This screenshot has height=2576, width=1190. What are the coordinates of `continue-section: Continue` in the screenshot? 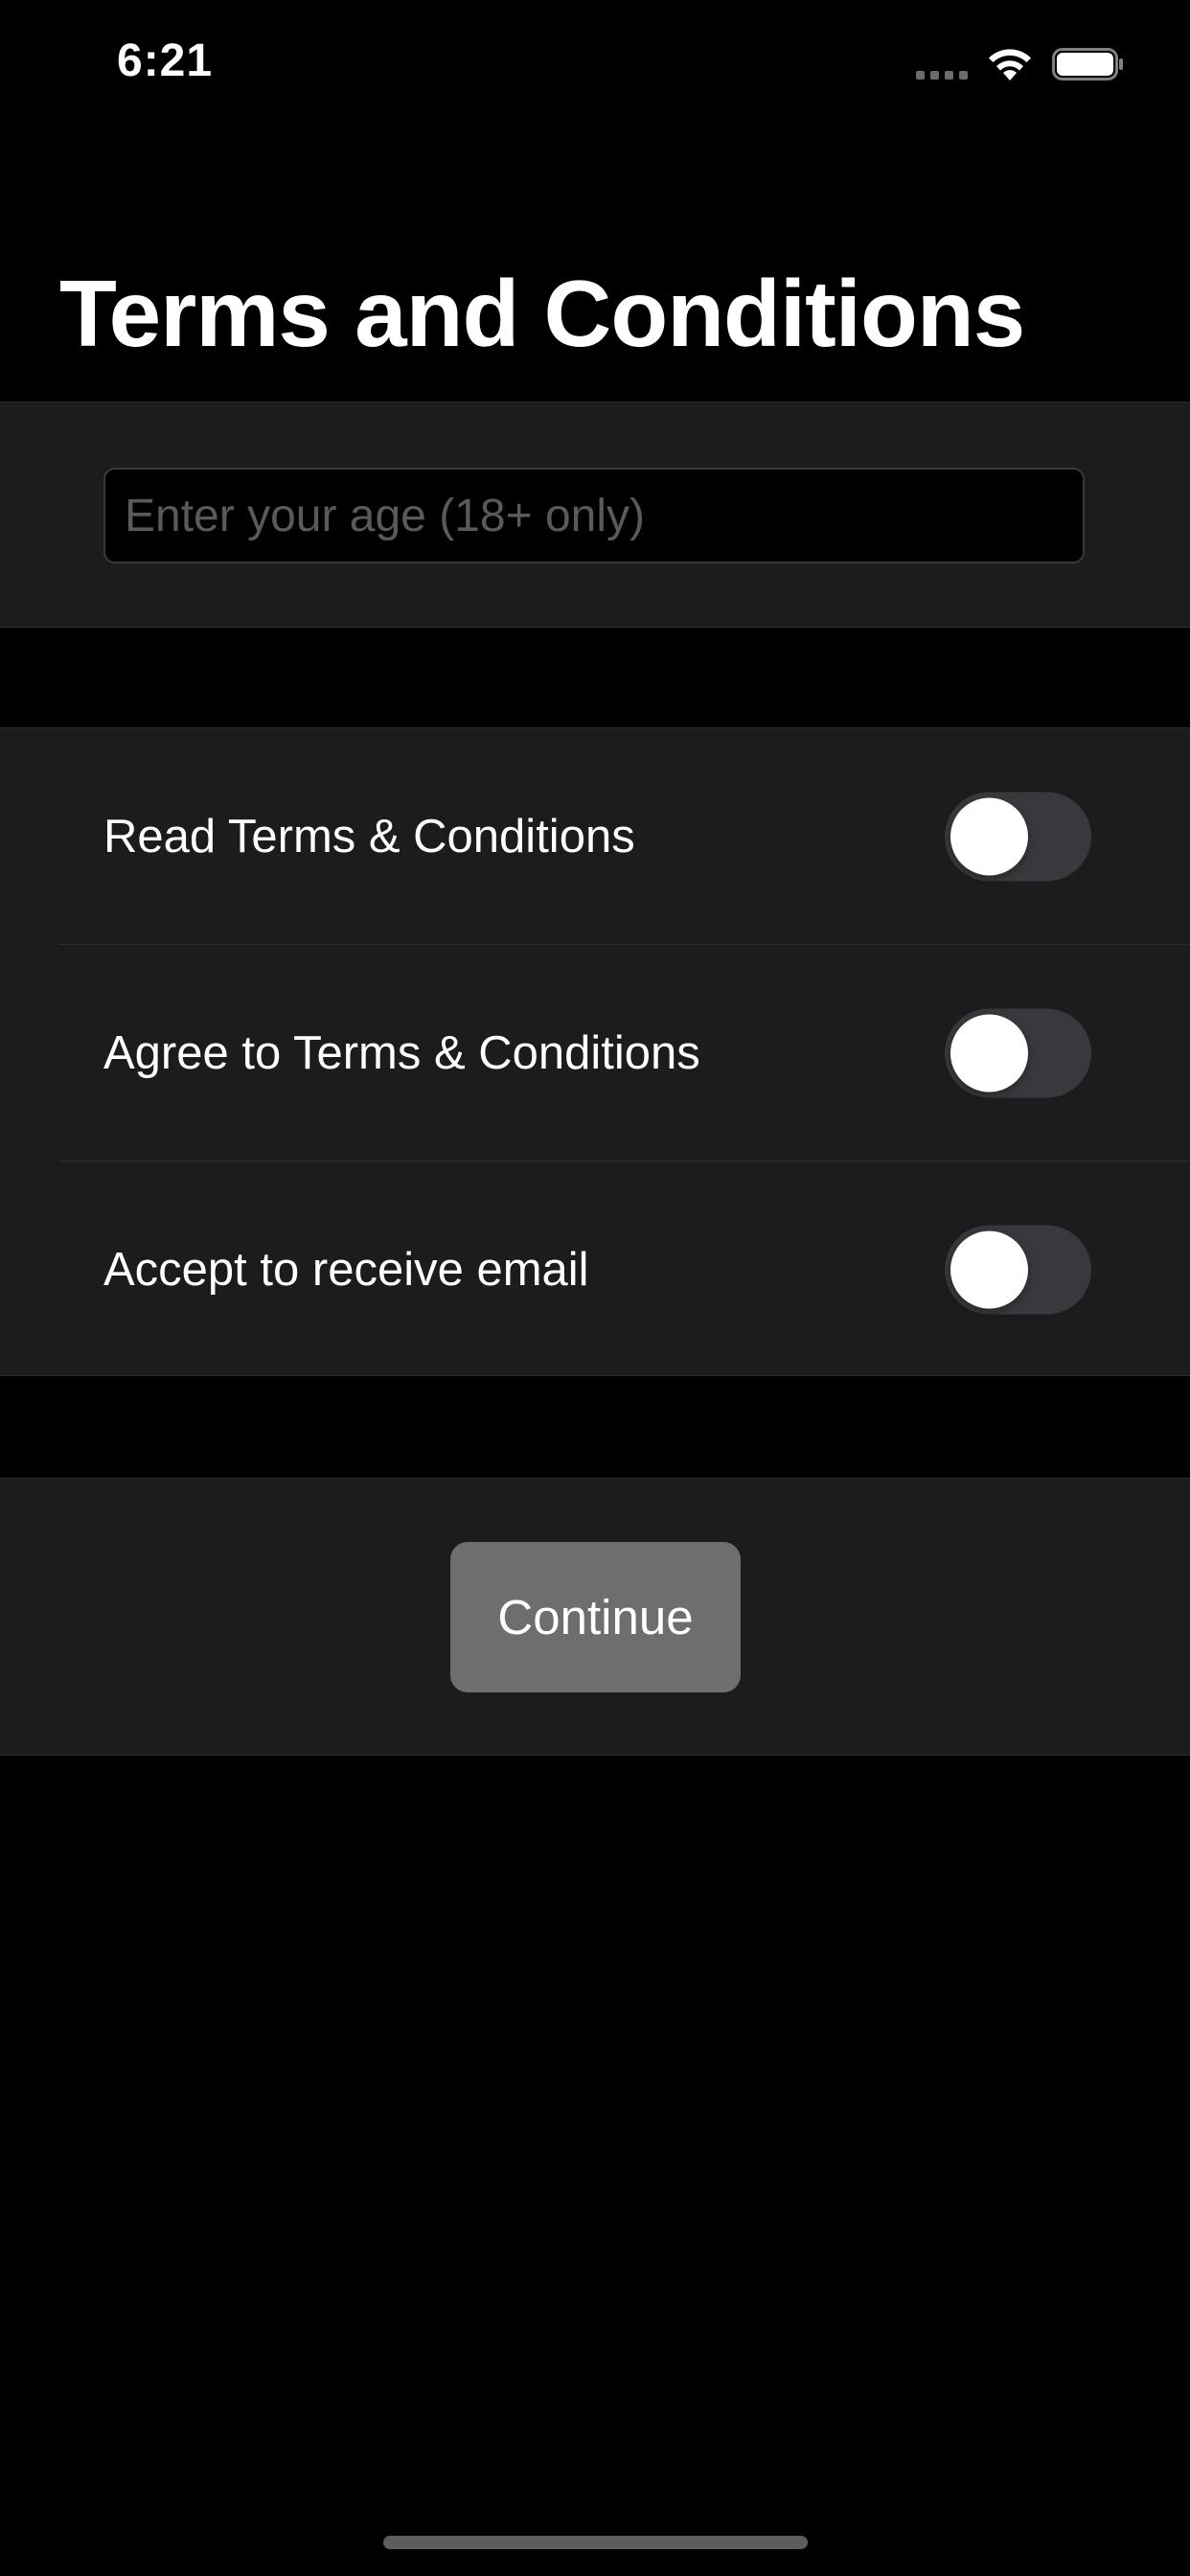 It's located at (595, 1617).